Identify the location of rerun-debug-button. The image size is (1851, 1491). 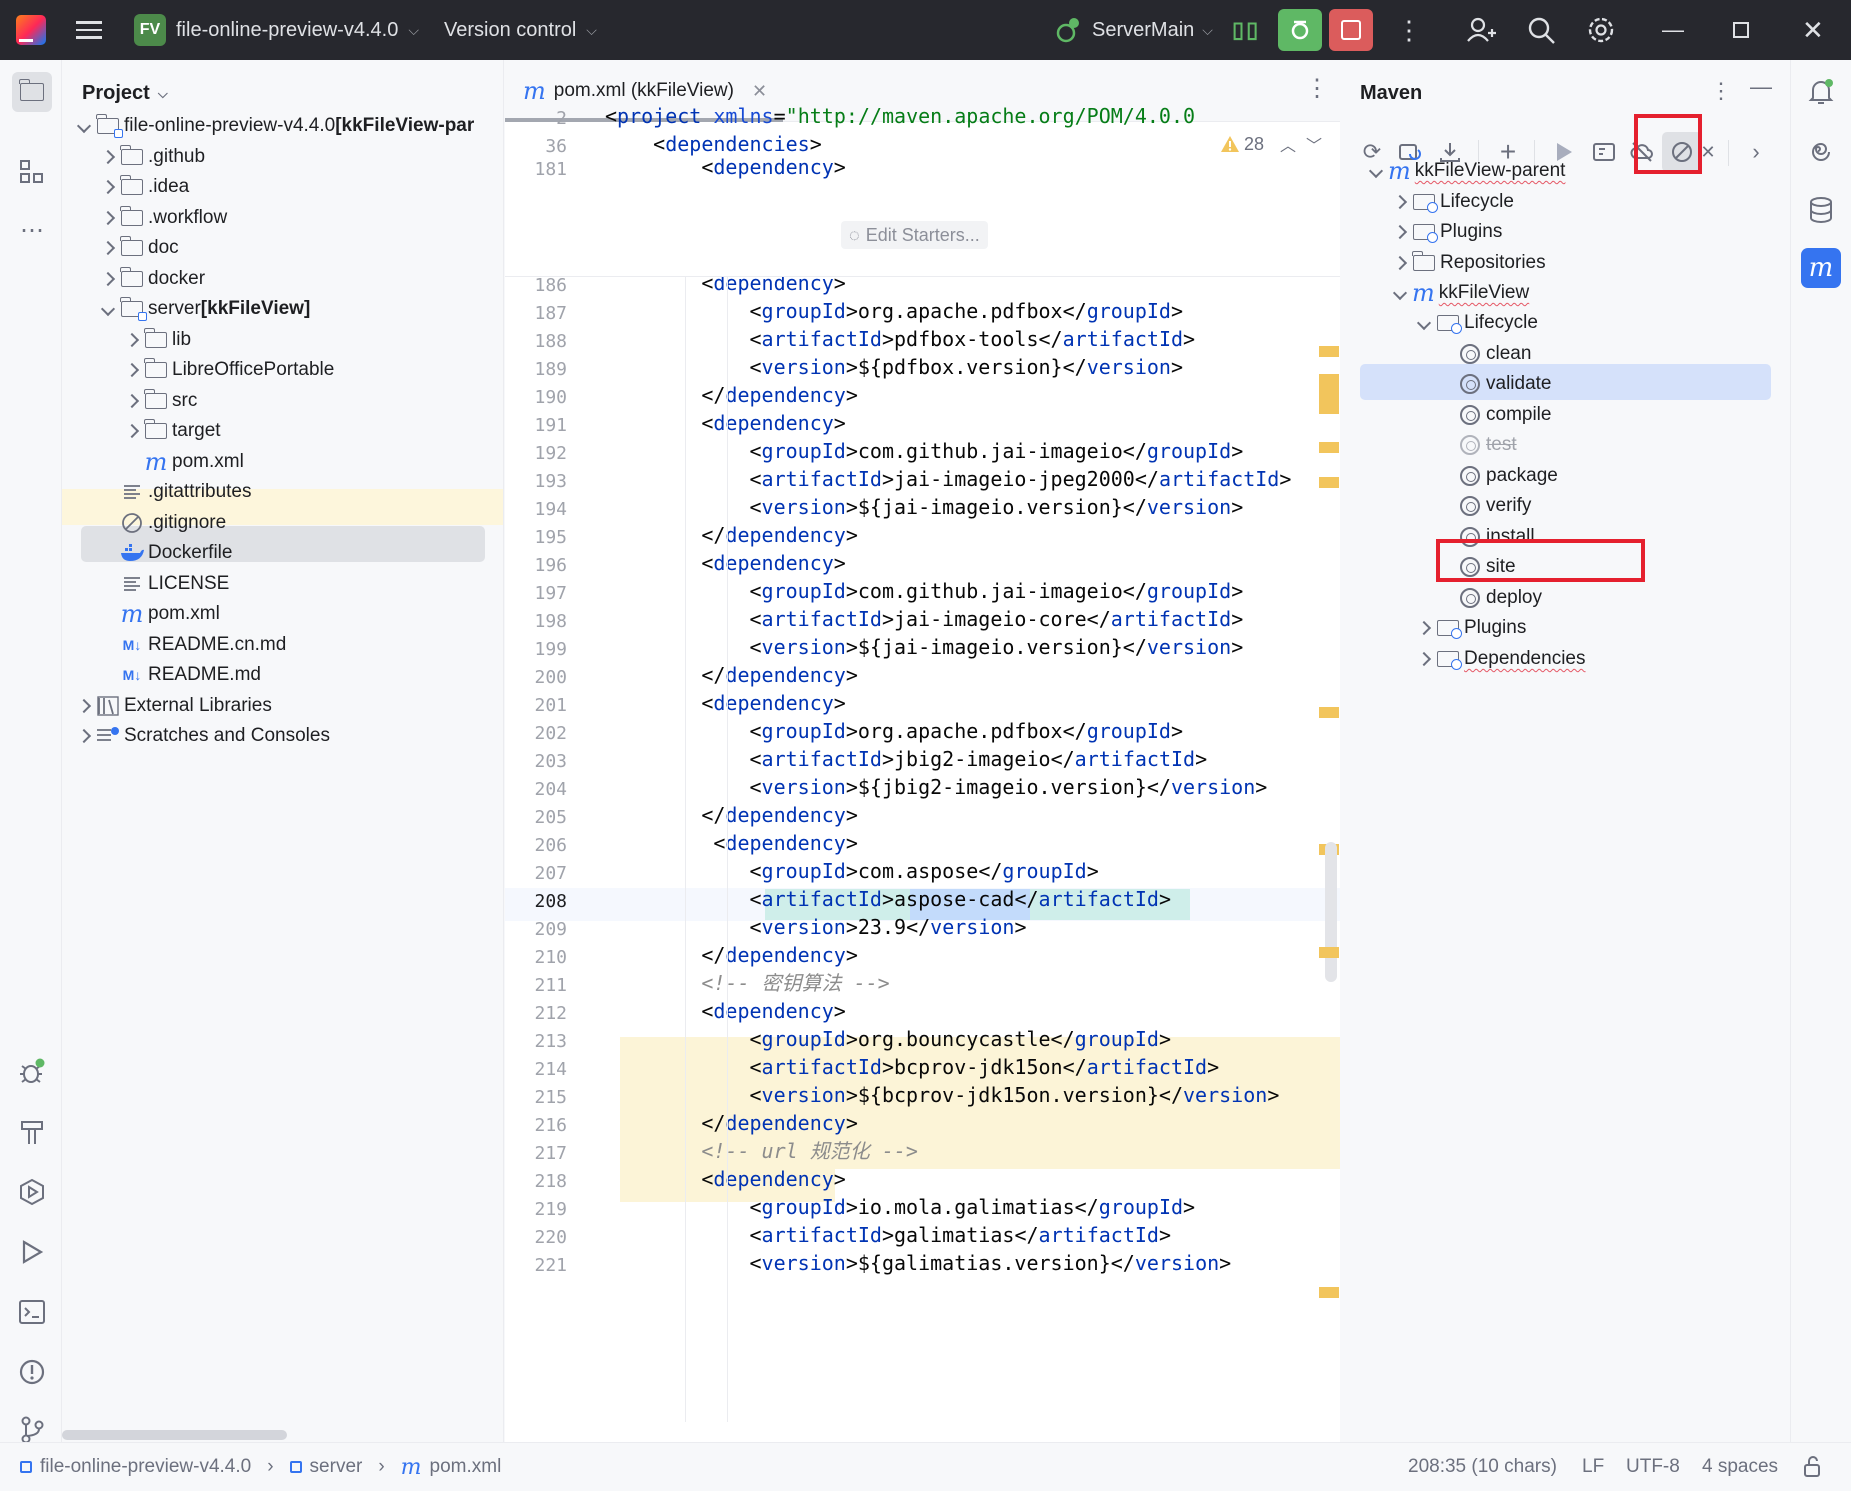
(1300, 30).